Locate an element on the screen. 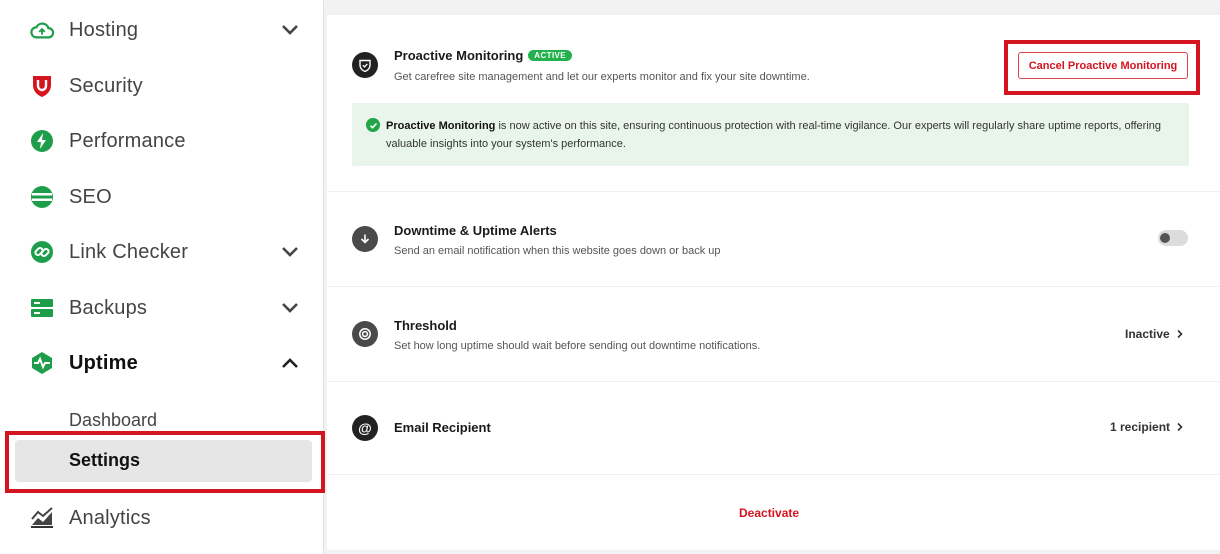 Image resolution: width=1220 pixels, height=554 pixels. sidebar-item-security: Security is located at coordinates (162, 86).